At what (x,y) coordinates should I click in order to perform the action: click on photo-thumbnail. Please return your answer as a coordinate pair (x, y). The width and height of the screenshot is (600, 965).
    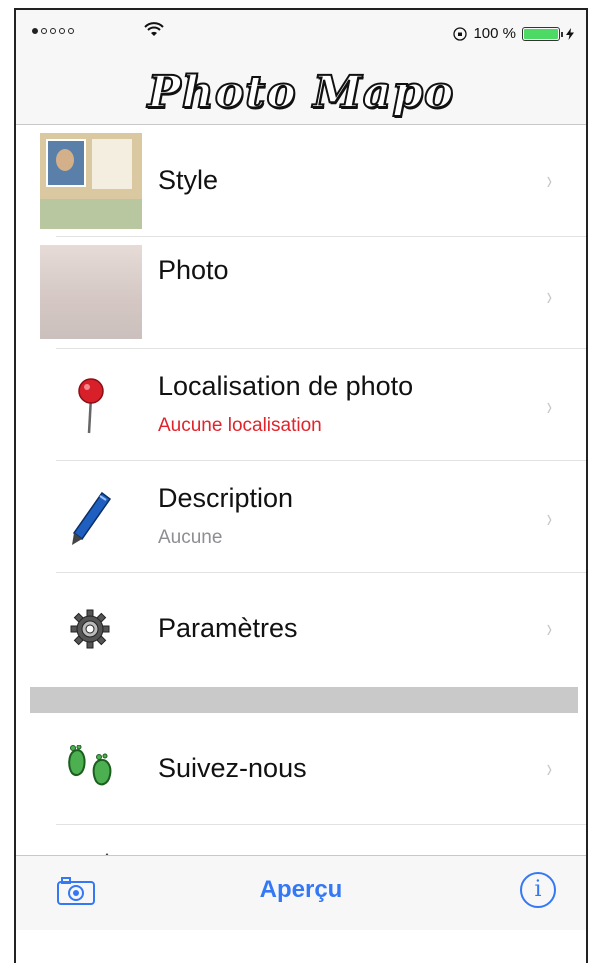
    Looking at the image, I should click on (91, 292).